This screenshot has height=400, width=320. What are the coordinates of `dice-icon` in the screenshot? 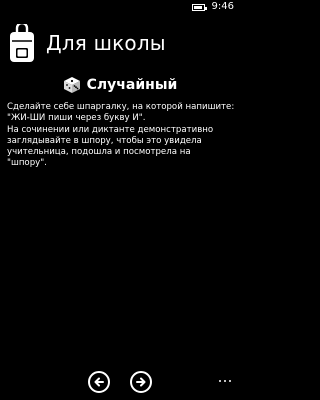 It's located at (71, 85).